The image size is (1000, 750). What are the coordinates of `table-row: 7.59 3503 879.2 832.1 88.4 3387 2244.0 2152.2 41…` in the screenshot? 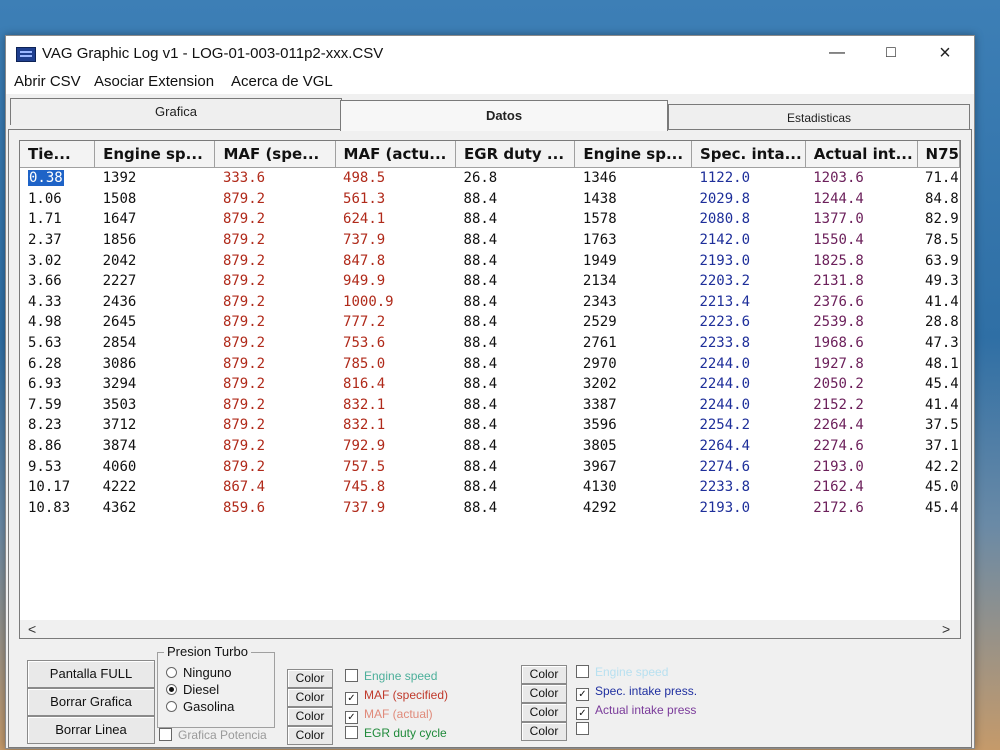 It's located at (490, 405).